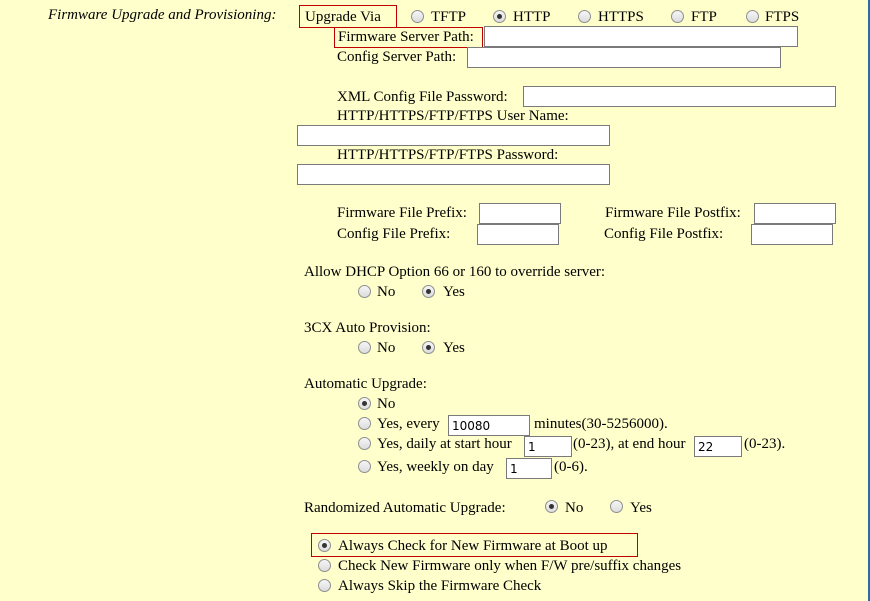 This screenshot has height=601, width=870. What do you see at coordinates (364, 291) in the screenshot?
I see `dhcp-no-radio` at bounding box center [364, 291].